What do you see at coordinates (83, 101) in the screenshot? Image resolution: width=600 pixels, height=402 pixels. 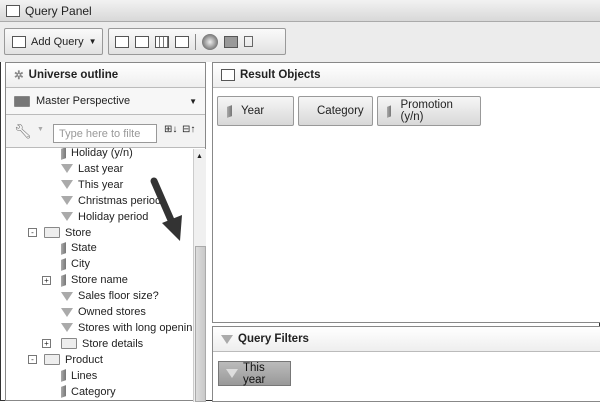 I see `perspective-value: Master Perspective` at bounding box center [83, 101].